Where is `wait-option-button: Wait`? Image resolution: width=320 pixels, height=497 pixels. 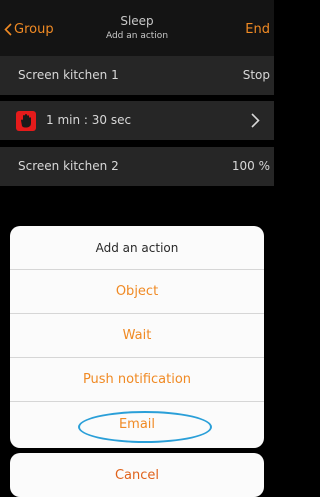 wait-option-button: Wait is located at coordinates (137, 336).